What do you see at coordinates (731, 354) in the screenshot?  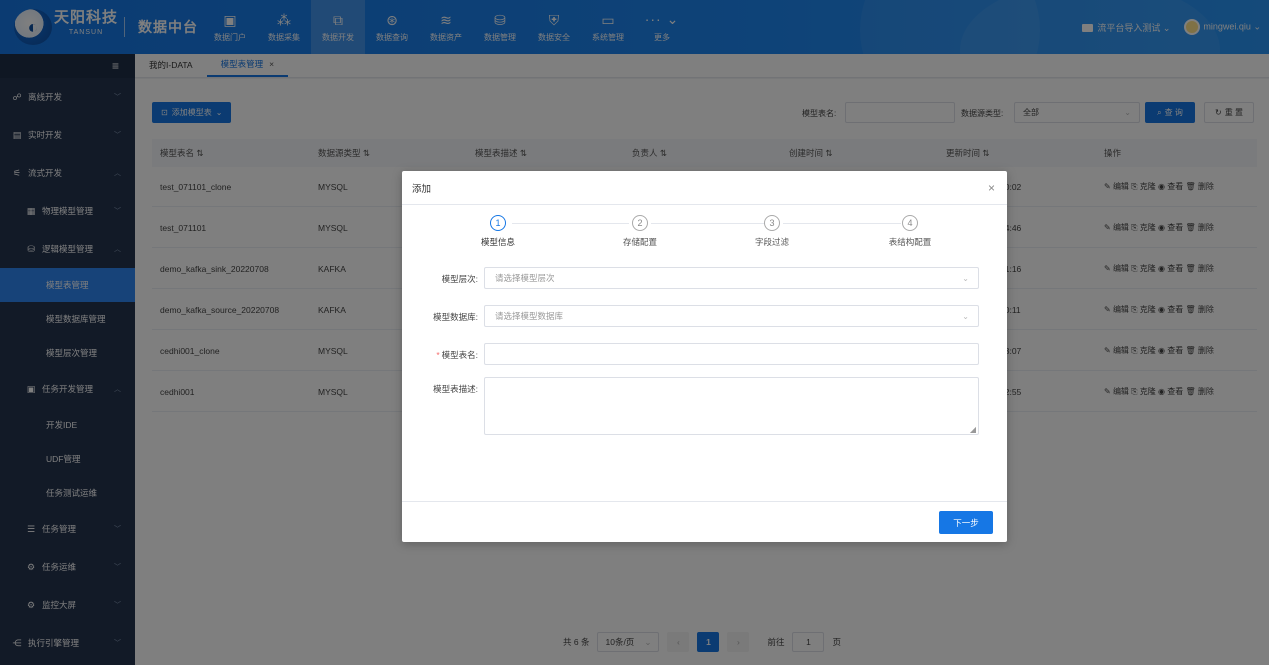 I see `model-table-name-field` at bounding box center [731, 354].